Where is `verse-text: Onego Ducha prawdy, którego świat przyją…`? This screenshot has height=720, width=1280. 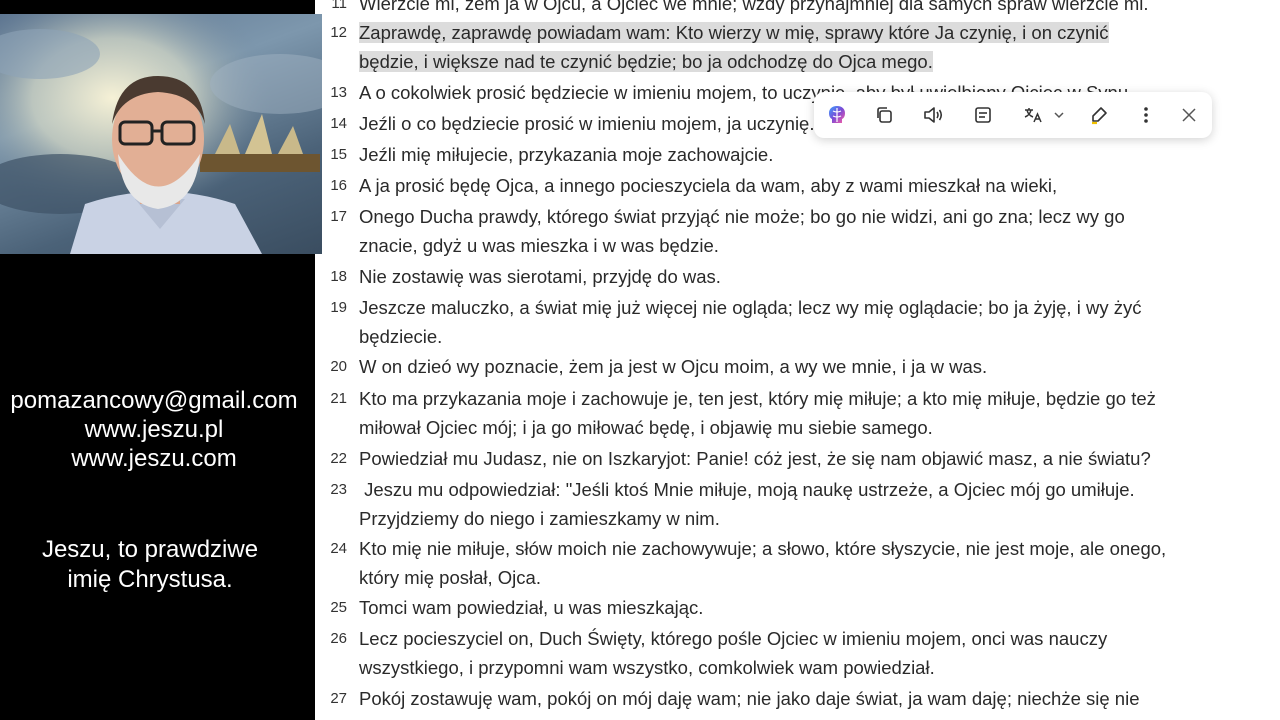
verse-text: Onego Ducha prawdy, którego świat przyją… is located at coordinates (742, 231).